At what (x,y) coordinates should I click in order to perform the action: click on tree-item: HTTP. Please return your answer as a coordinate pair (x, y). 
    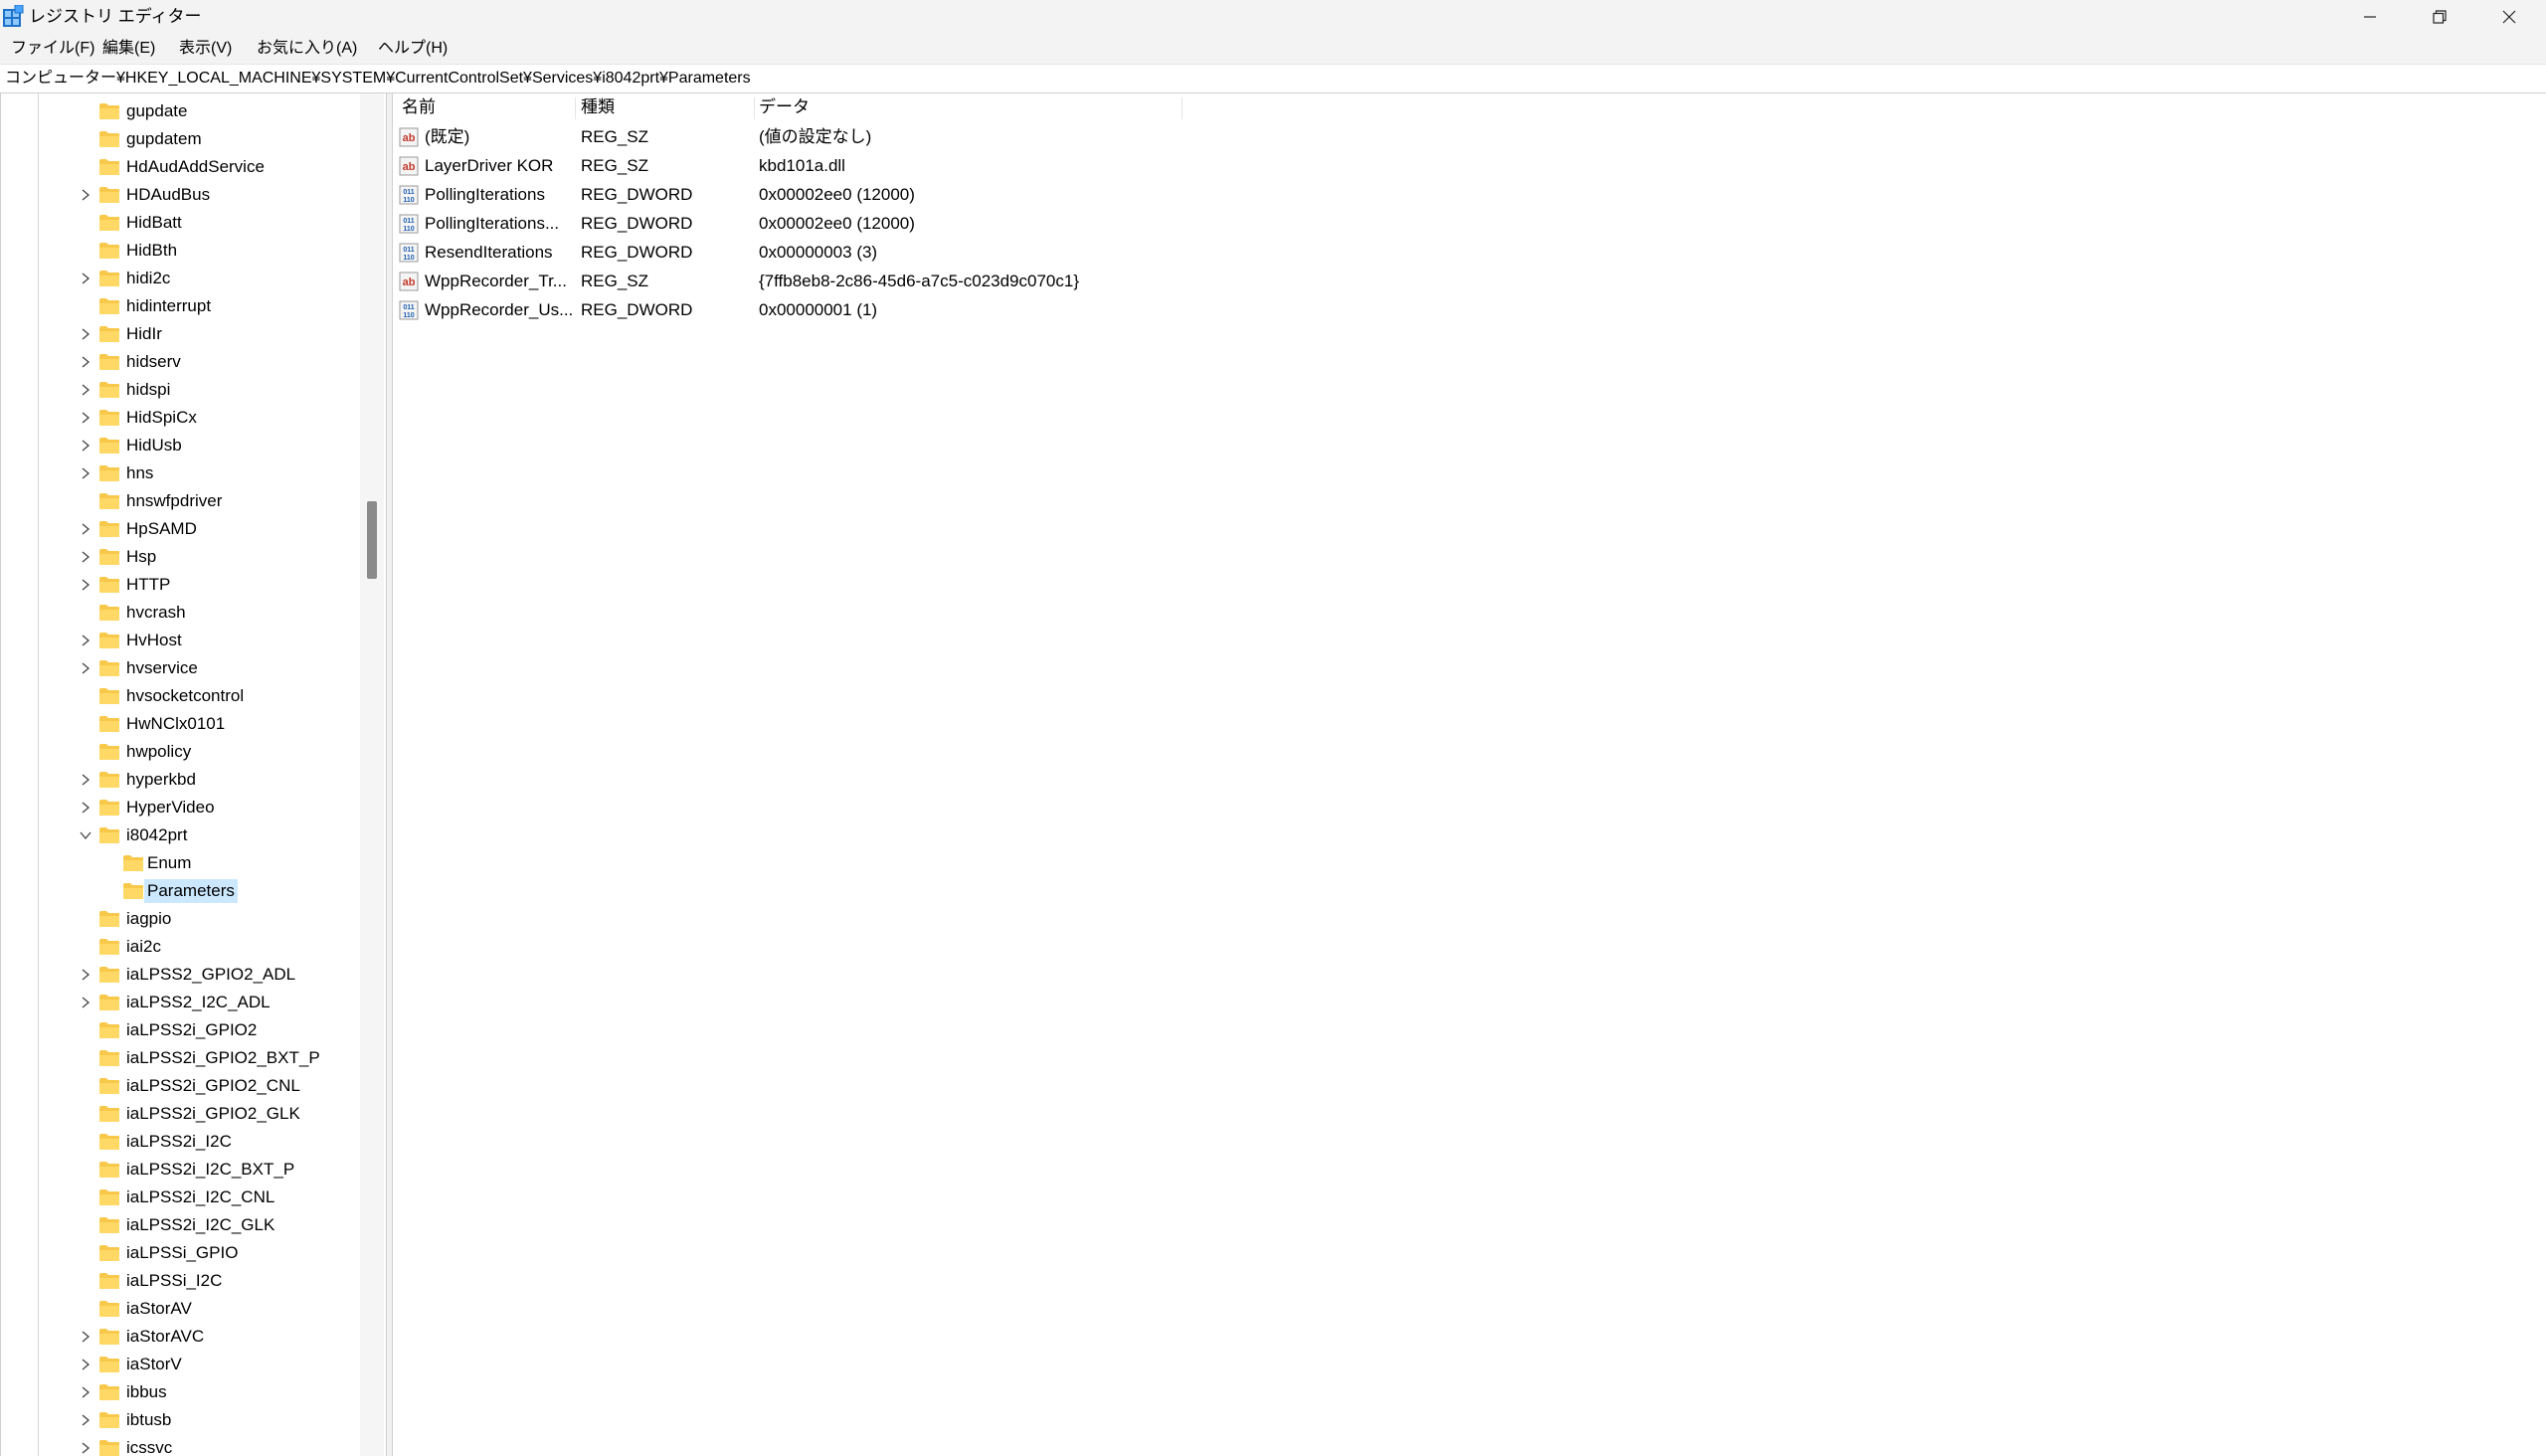
    Looking at the image, I should click on (179, 585).